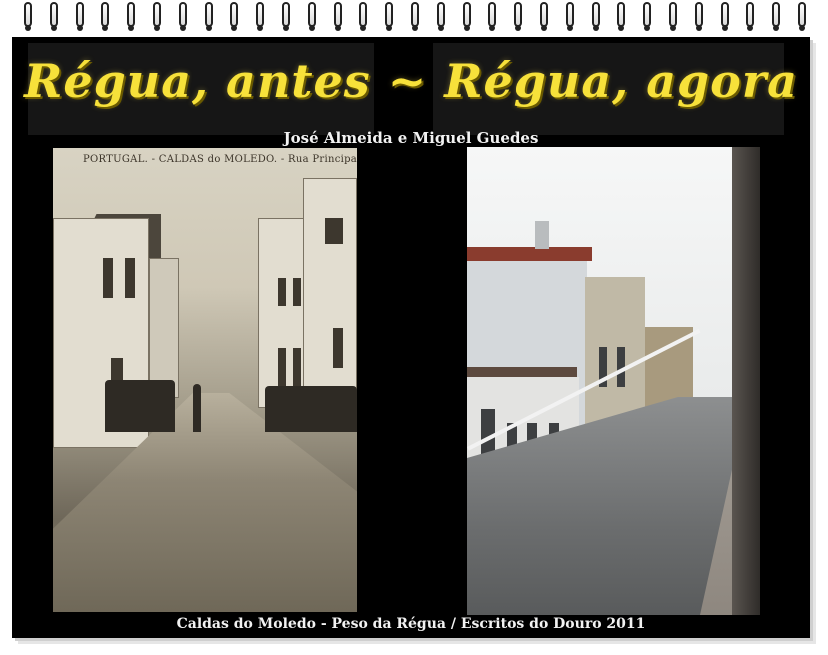 The height and width of the screenshot is (655, 828). I want to click on old-figure, so click(197, 408).